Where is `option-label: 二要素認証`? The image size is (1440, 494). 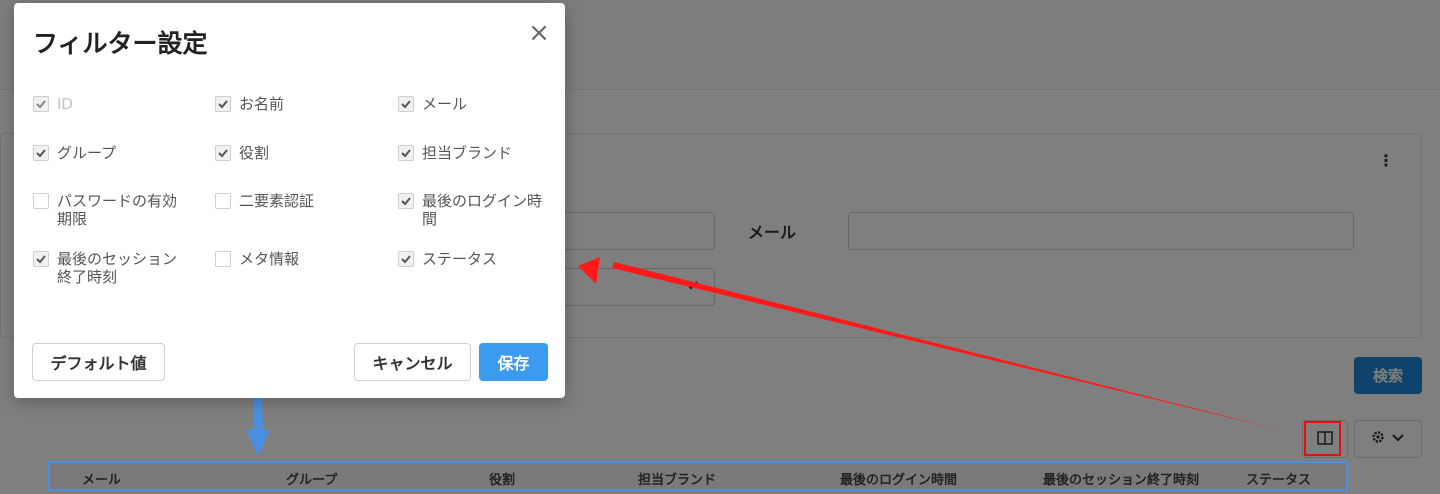 option-label: 二要素認証 is located at coordinates (277, 201).